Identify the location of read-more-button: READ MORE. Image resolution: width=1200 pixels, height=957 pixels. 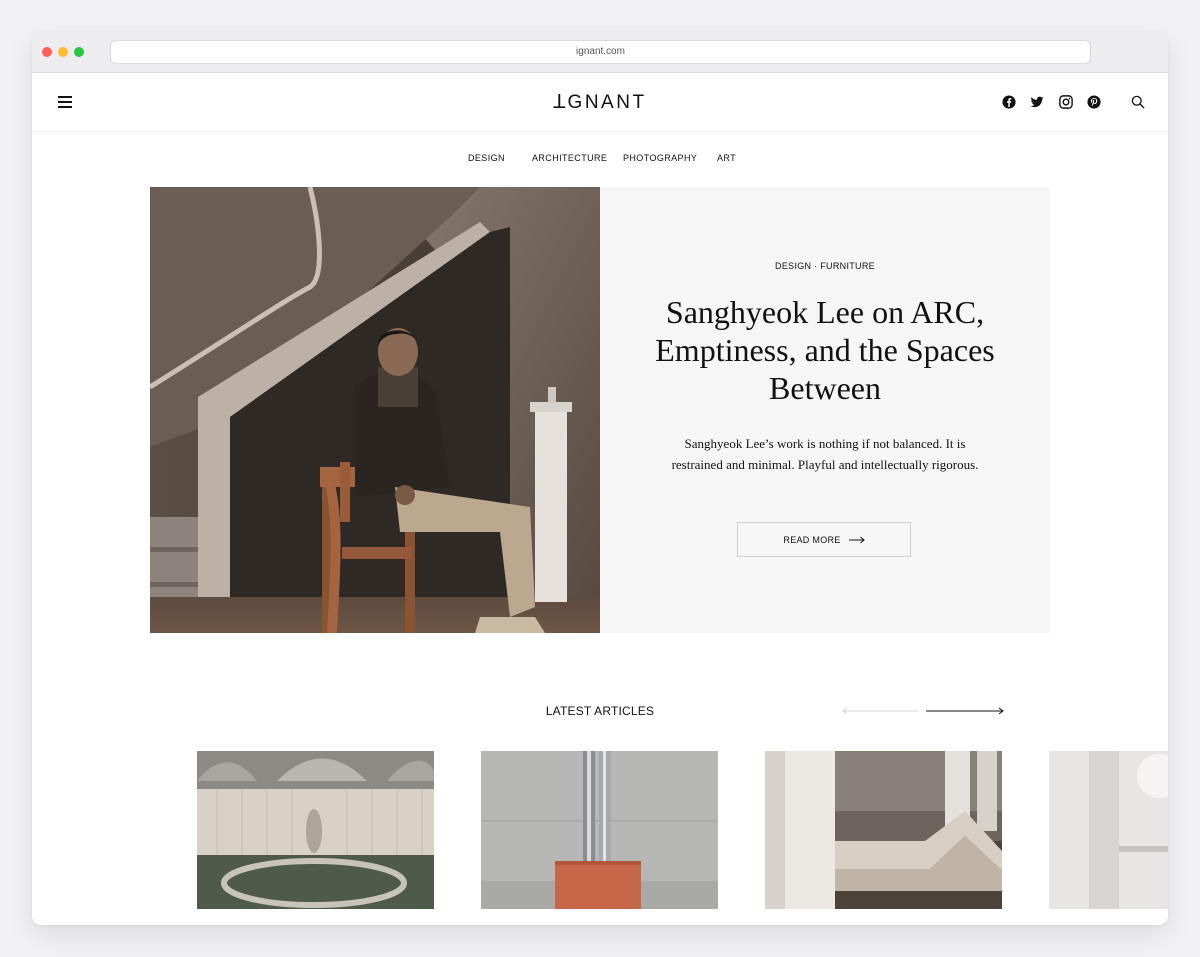
(824, 539).